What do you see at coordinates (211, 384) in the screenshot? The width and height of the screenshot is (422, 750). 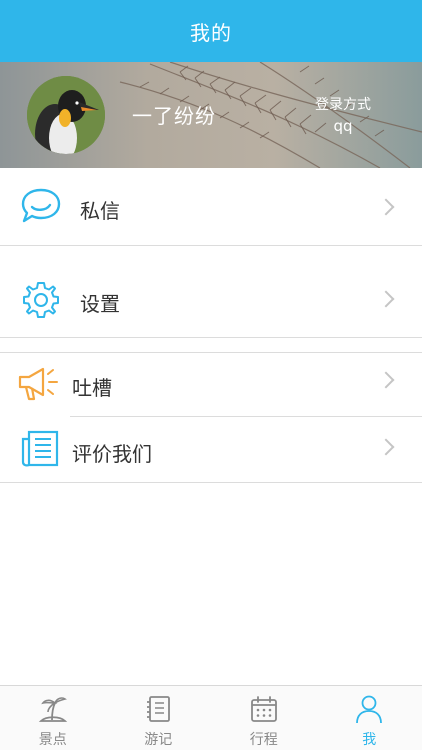 I see `menu-item-feedback: 吐槽` at bounding box center [211, 384].